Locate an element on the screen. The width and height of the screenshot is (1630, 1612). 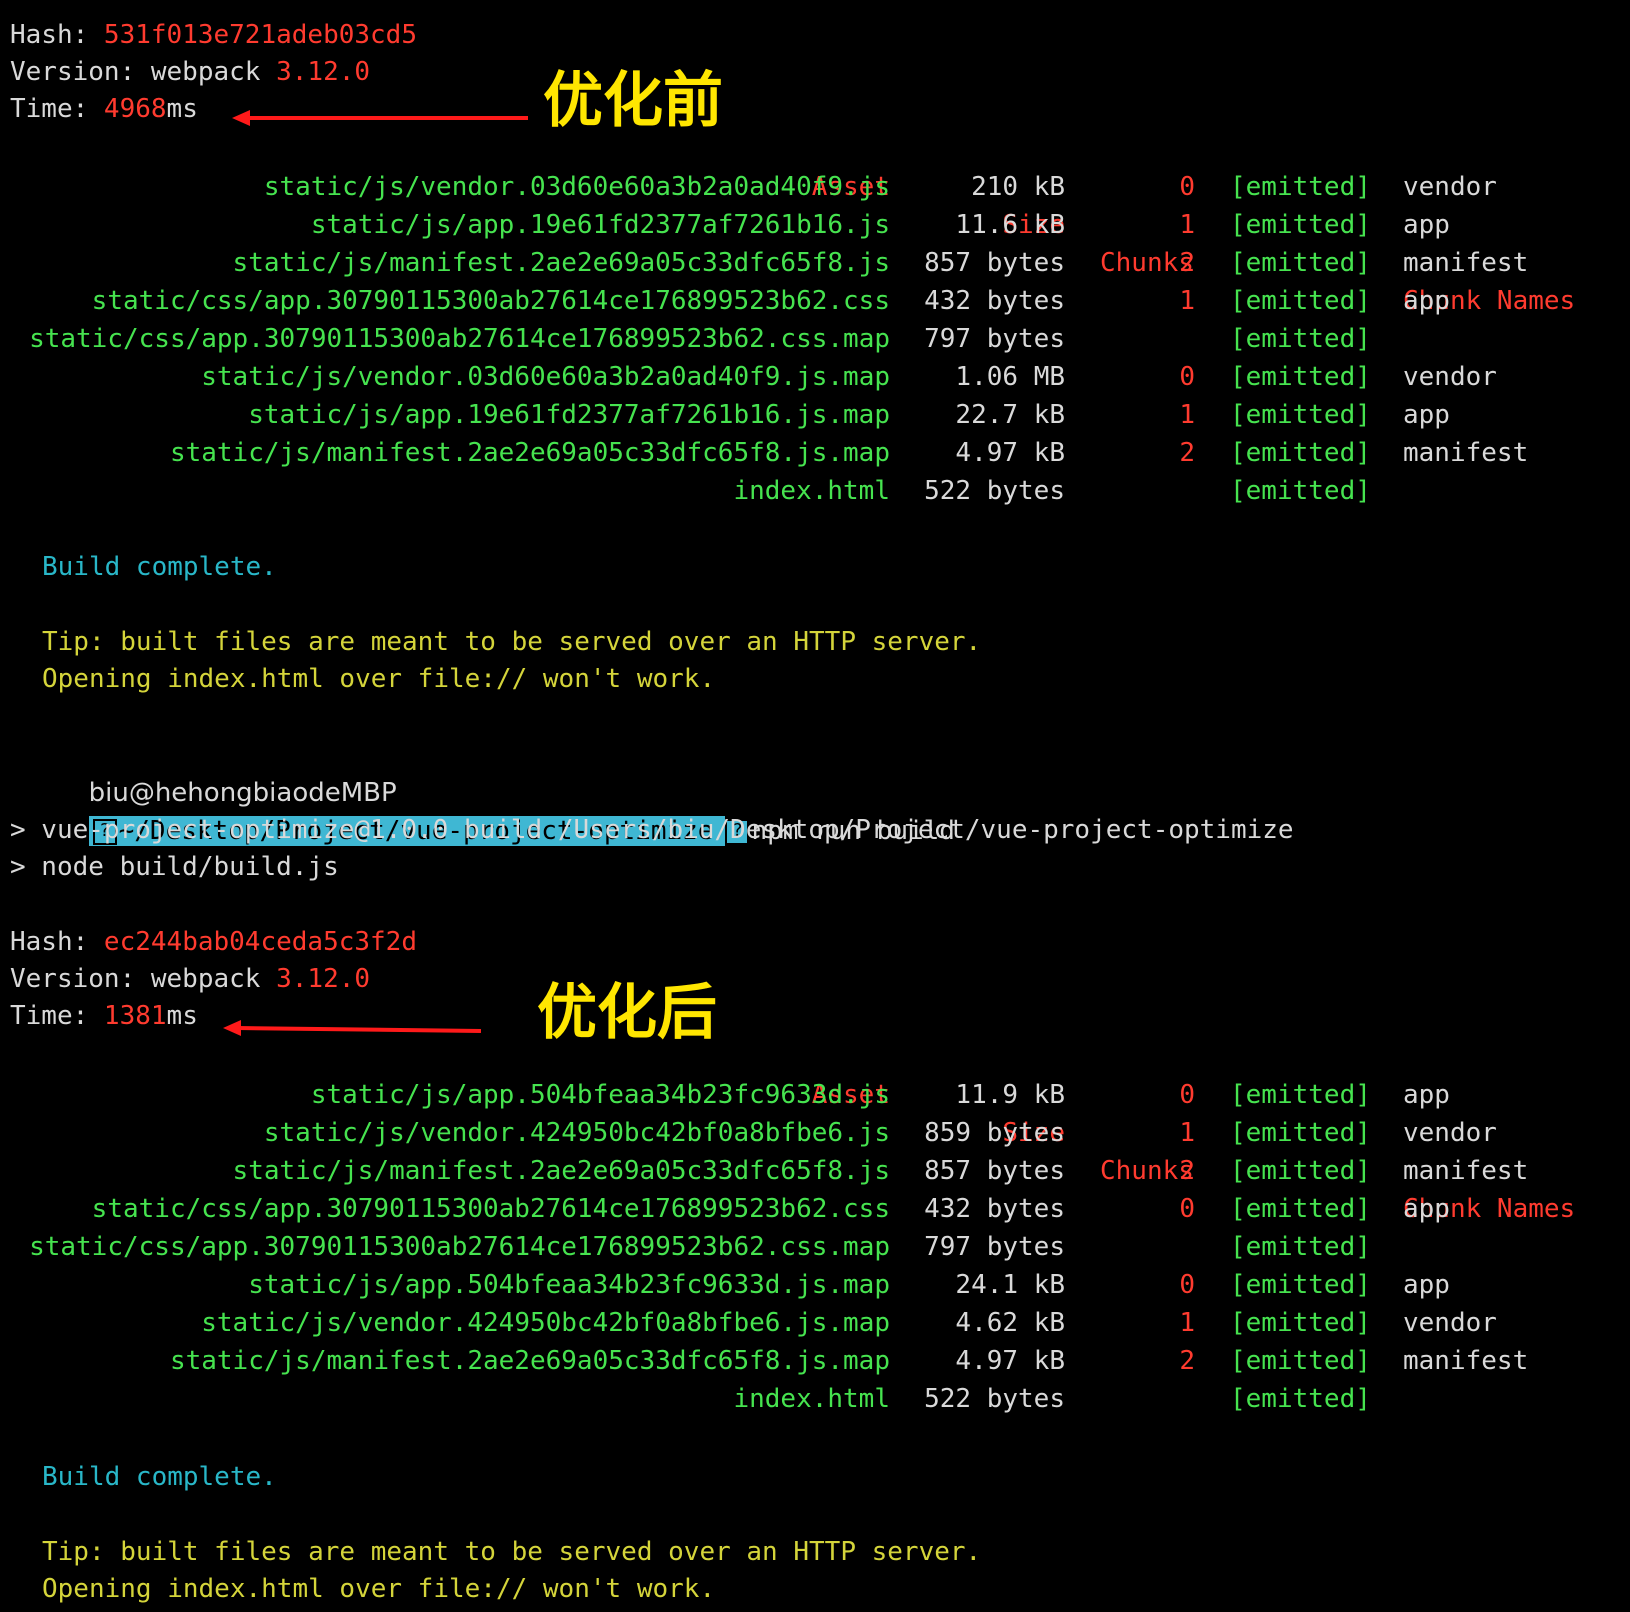
after-table-header: Asset Size Chunks Chunk Names is located at coordinates (815, 1131).